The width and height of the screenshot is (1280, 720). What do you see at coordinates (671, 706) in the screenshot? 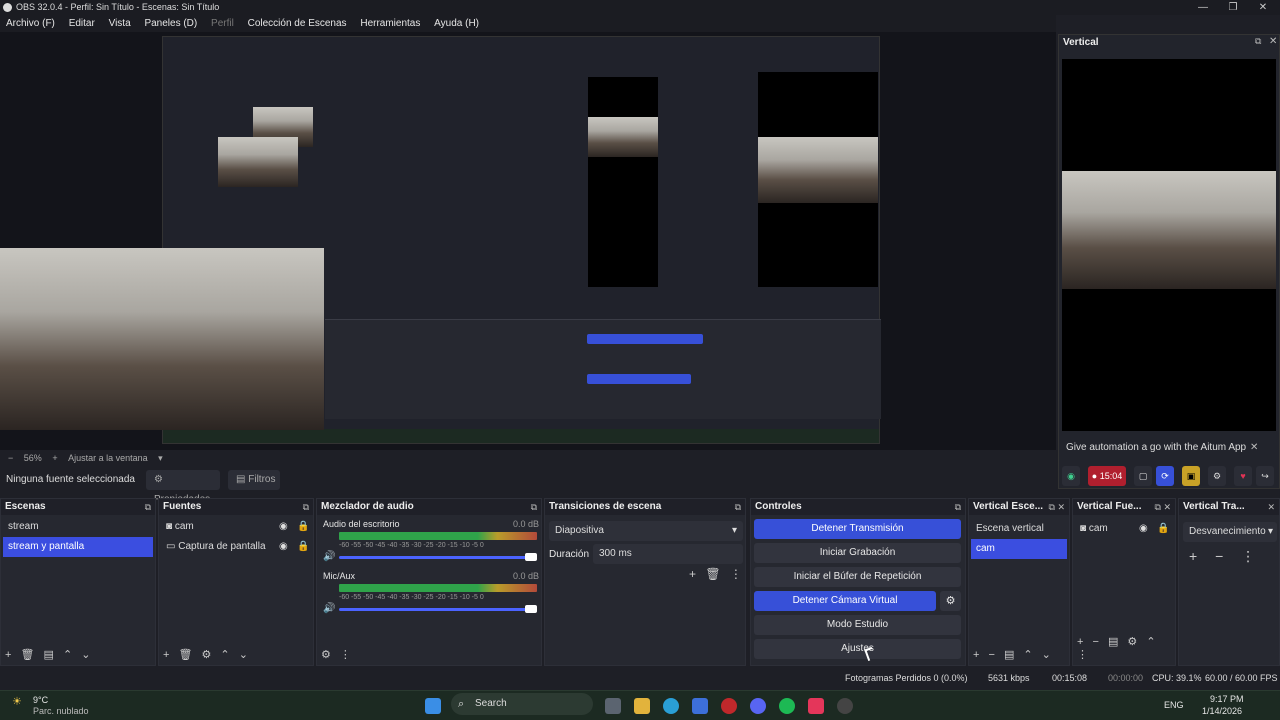
I see `edge-icon` at bounding box center [671, 706].